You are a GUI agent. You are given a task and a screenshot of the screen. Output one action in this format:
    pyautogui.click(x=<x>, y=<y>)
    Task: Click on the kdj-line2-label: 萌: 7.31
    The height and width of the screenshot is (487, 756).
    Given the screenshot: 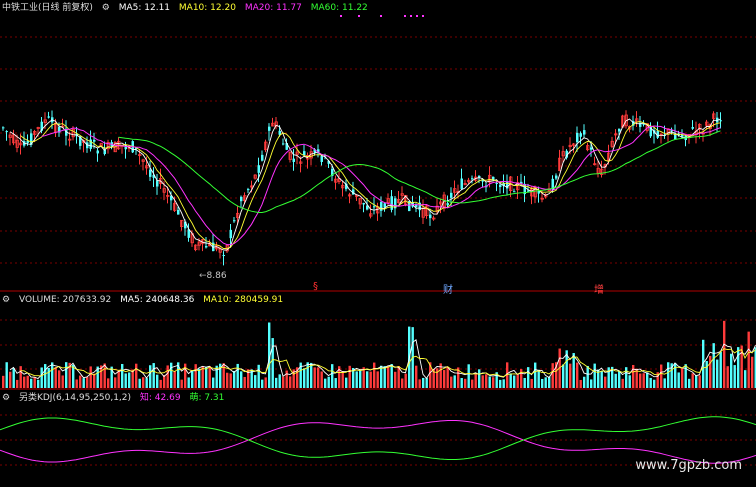 What is the action you would take?
    pyautogui.click(x=207, y=398)
    